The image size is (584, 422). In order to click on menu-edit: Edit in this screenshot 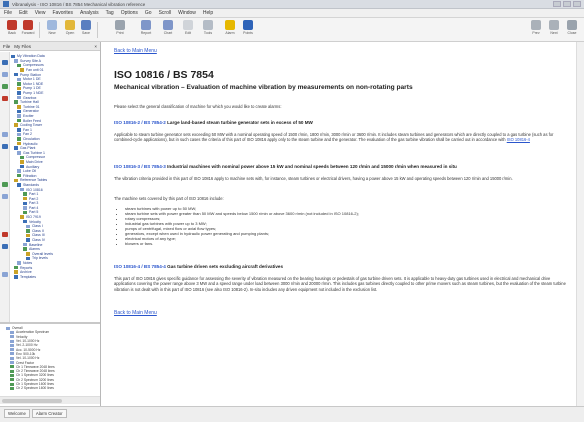, I will do `click(23, 13)`.